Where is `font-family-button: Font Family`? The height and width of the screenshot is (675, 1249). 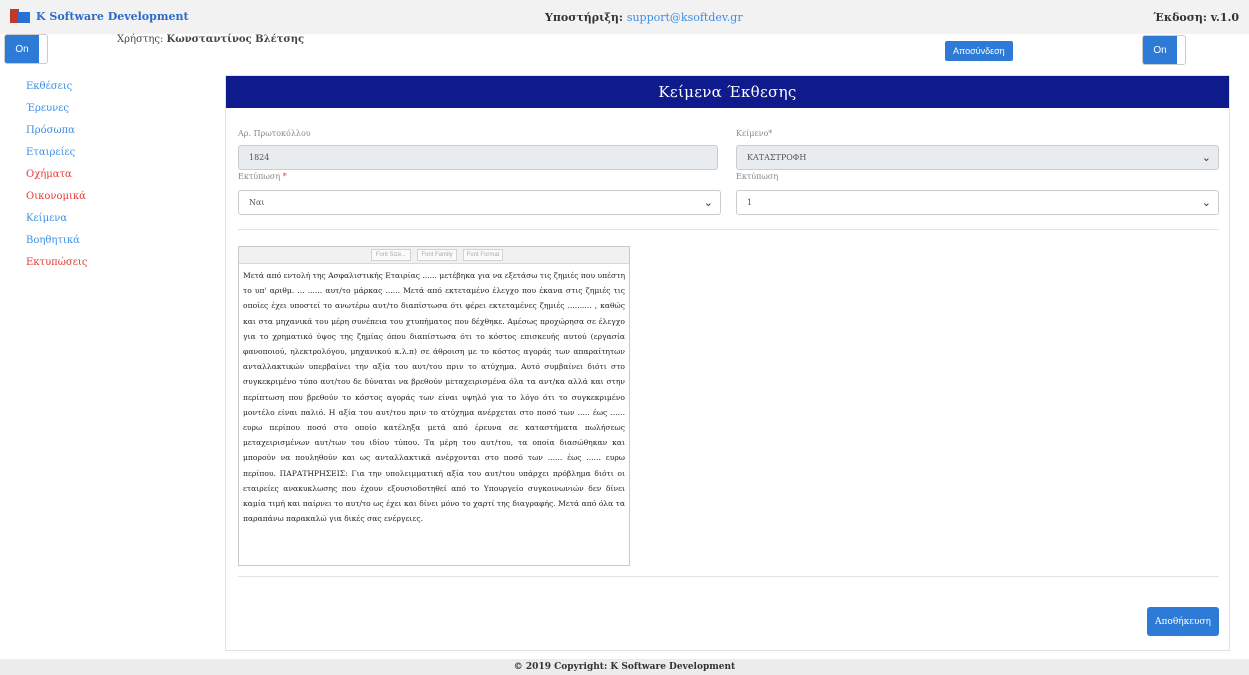
font-family-button: Font Family is located at coordinates (437, 255).